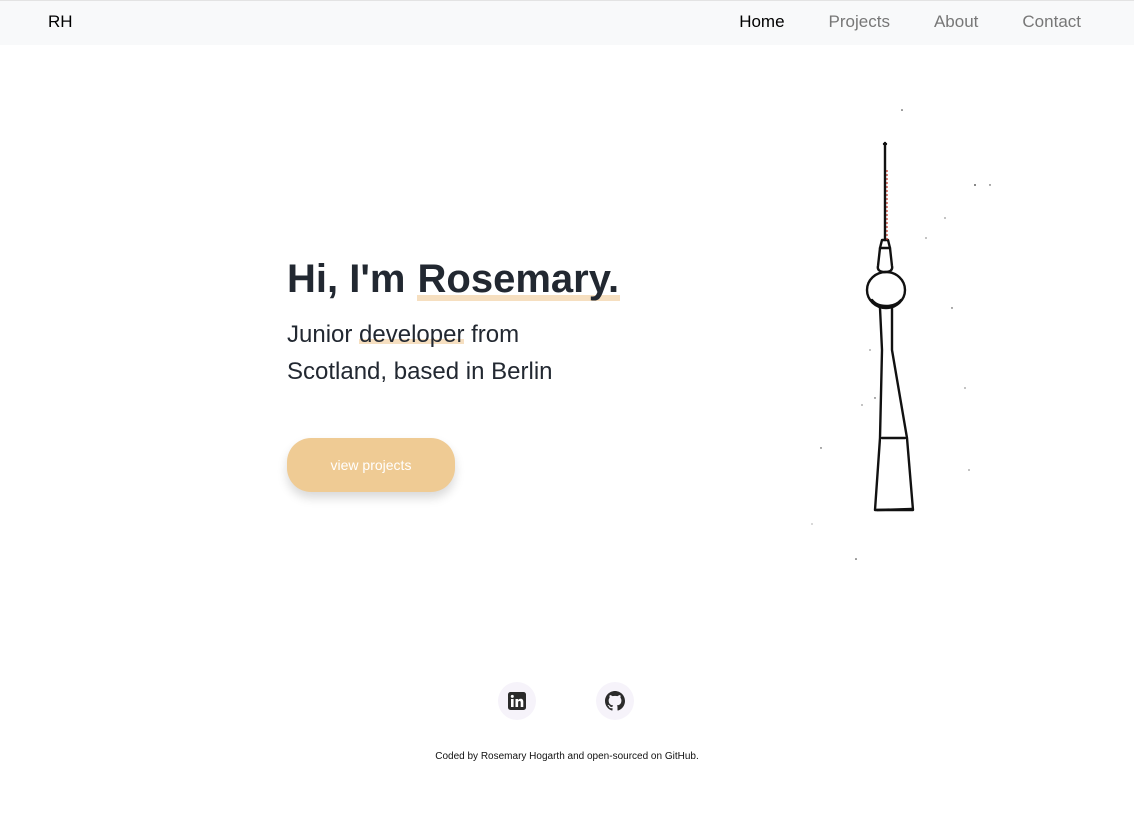 The height and width of the screenshot is (816, 1134). I want to click on github-icon, so click(615, 701).